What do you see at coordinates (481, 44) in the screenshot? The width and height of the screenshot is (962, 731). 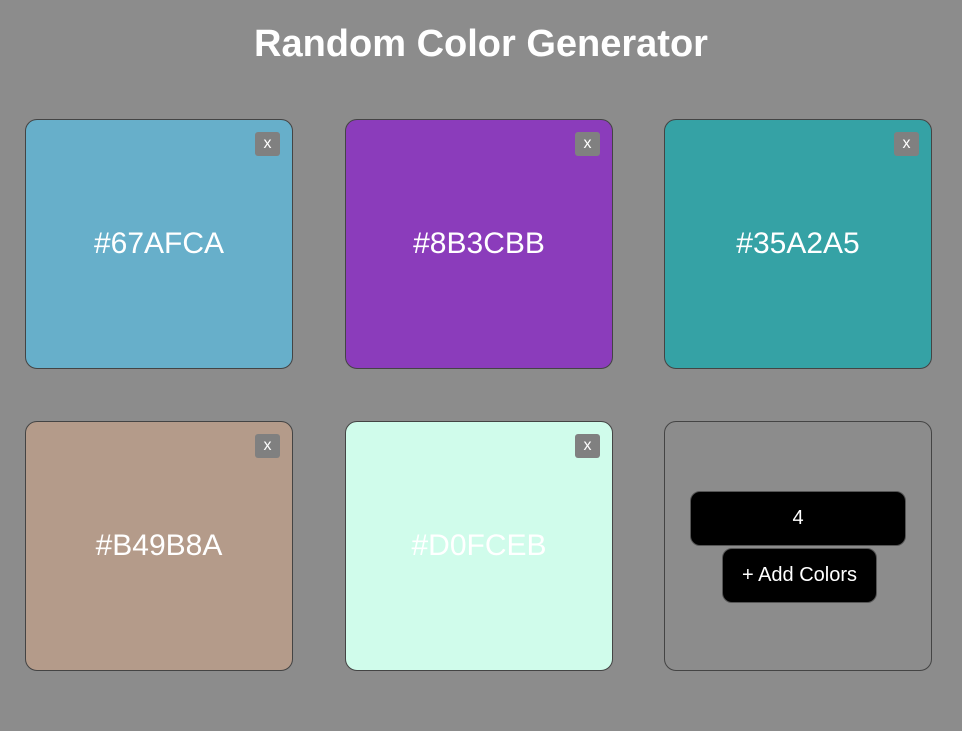 I see `page-title: Random Color Generator` at bounding box center [481, 44].